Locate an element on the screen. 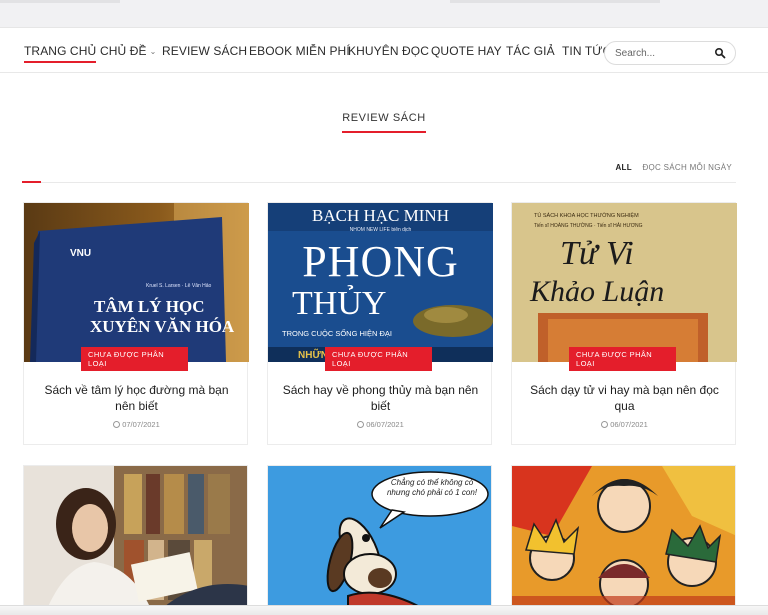 The height and width of the screenshot is (615, 768). cover-title-line2: THỦY is located at coordinates (339, 303).